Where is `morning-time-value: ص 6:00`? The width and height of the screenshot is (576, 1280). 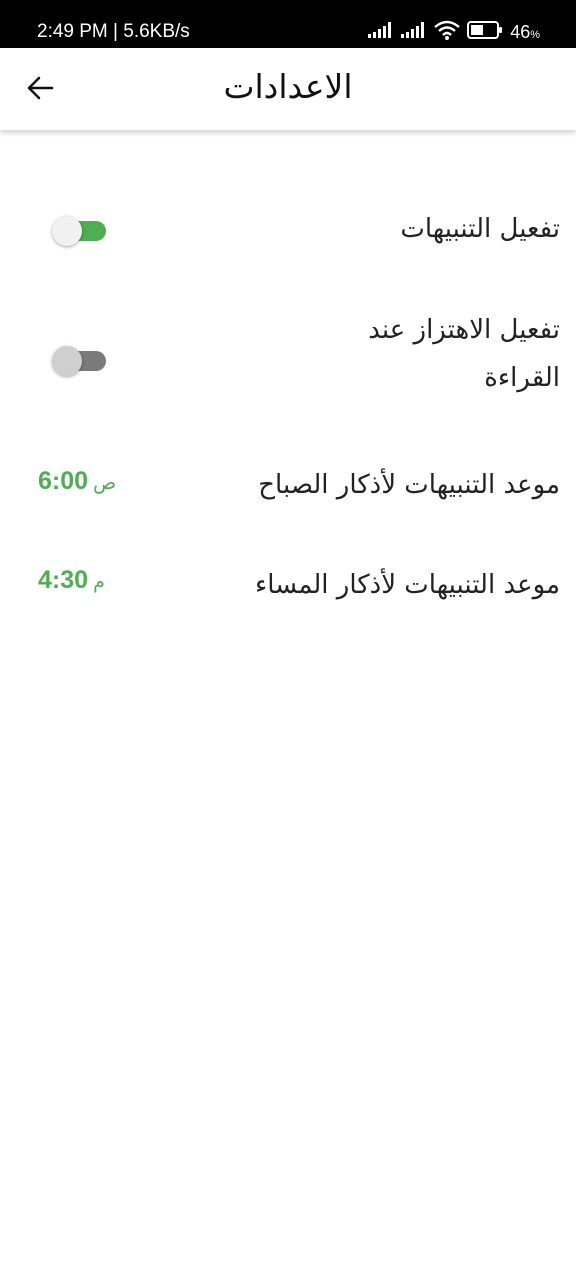 morning-time-value: ص 6:00 is located at coordinates (77, 481).